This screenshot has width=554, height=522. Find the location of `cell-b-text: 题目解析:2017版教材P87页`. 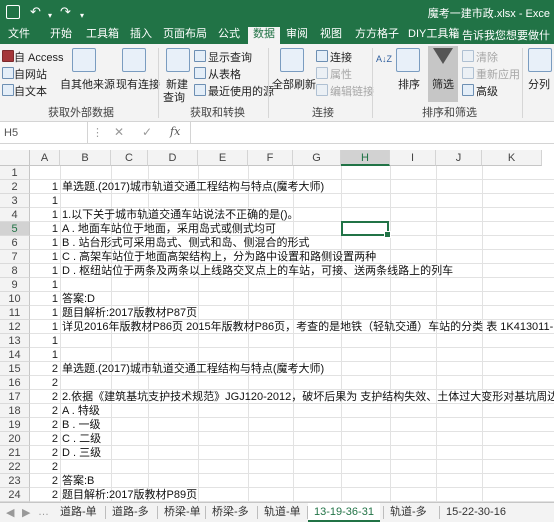

cell-b-text: 题目解析:2017版教材P87页 is located at coordinates (129, 313).